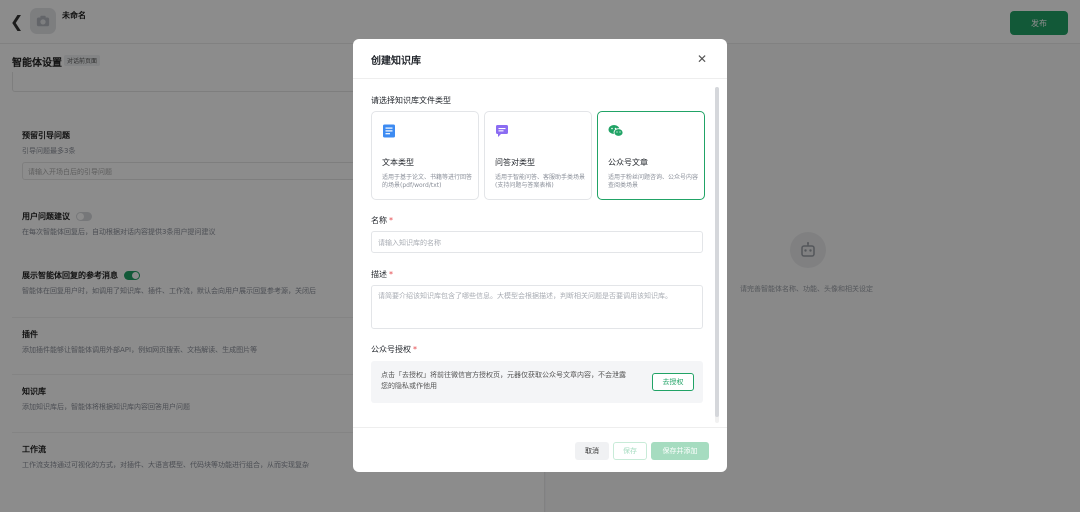 Image resolution: width=1080 pixels, height=512 pixels. What do you see at coordinates (651, 155) in the screenshot?
I see `type-card-wechat-article: 公众号文章 适用于粉丝问题咨询、公众号内容查阅类场景` at bounding box center [651, 155].